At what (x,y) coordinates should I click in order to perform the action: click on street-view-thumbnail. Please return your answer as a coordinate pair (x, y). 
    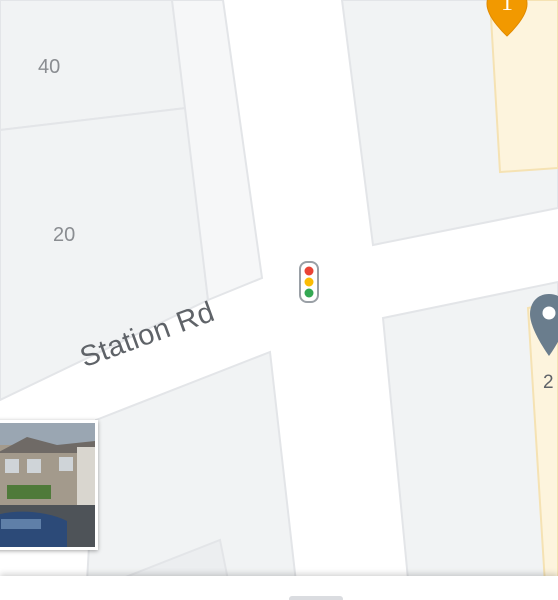
    Looking at the image, I should click on (49, 485).